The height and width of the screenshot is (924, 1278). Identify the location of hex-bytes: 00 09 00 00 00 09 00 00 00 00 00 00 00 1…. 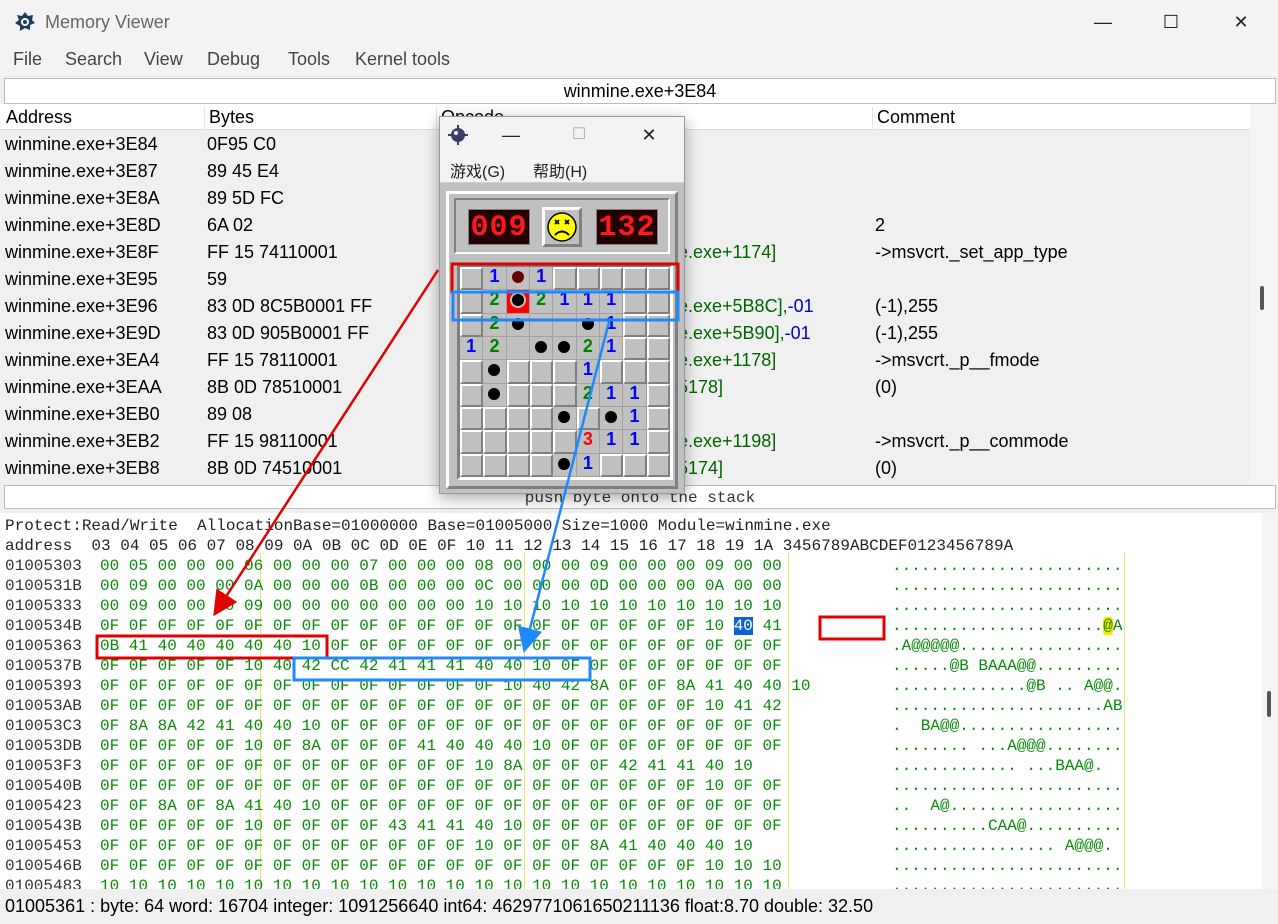
(441, 606).